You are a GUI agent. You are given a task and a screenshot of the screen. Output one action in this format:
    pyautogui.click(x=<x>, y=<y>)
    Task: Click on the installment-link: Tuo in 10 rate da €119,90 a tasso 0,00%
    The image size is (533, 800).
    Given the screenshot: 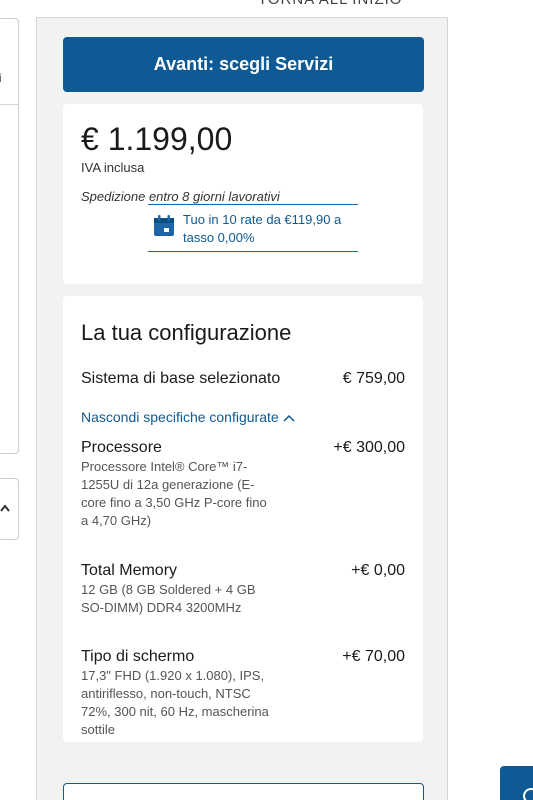 What is the action you would take?
    pyautogui.click(x=278, y=229)
    